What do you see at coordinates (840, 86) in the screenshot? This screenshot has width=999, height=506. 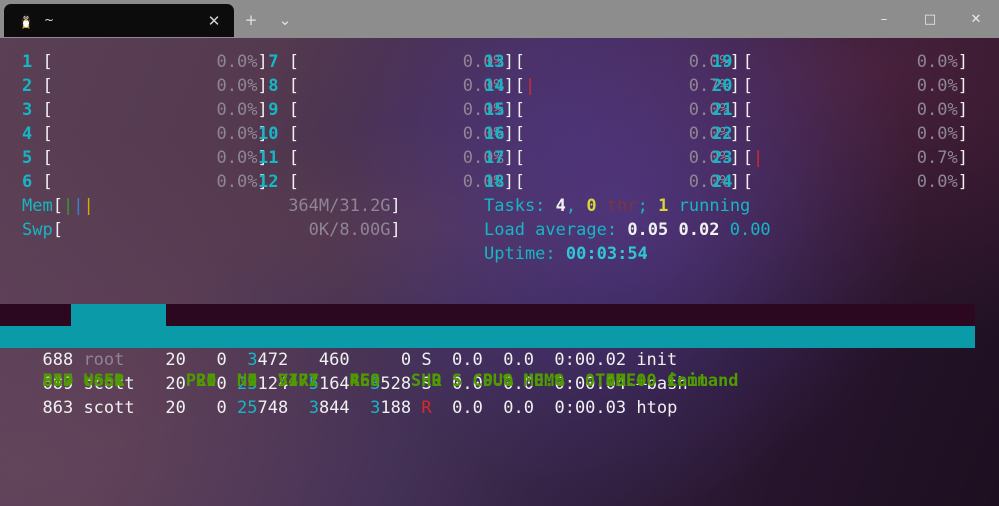 I see `cpu-meter-20: 20 [ 0.0%]` at bounding box center [840, 86].